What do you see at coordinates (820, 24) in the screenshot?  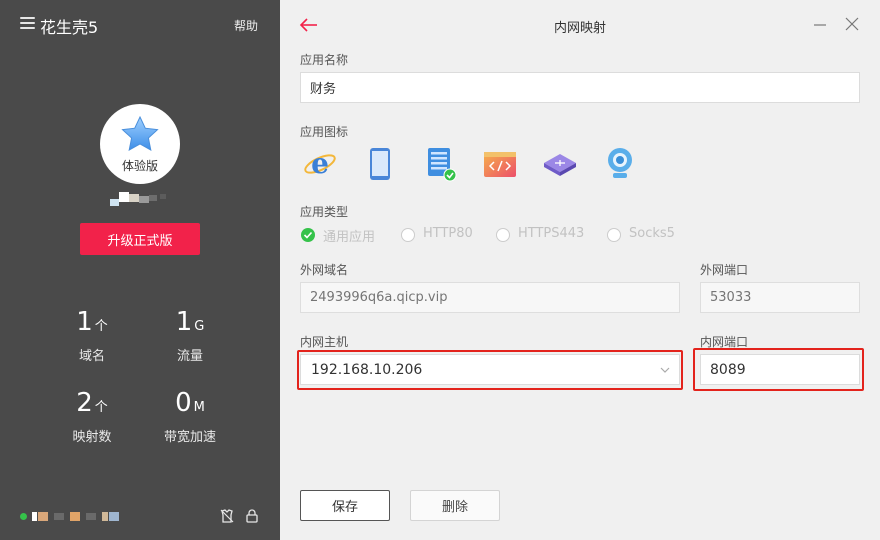 I see `minimize-icon` at bounding box center [820, 24].